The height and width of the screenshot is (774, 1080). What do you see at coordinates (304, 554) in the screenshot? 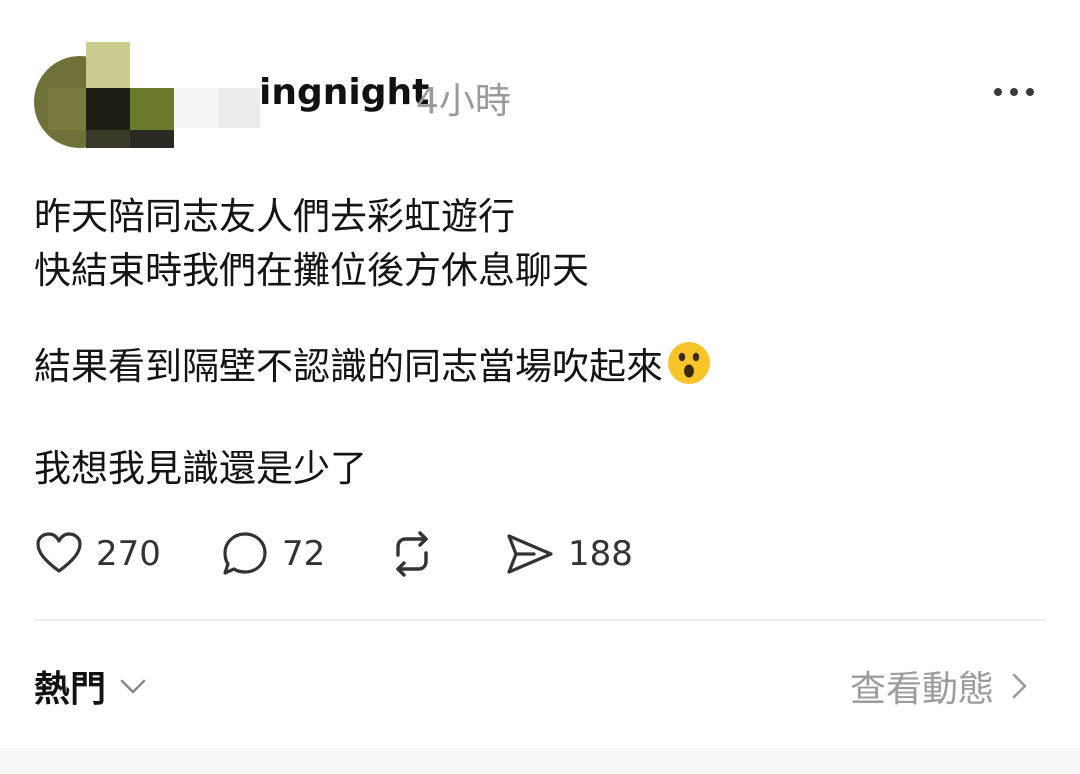
I see `comment-count: 72` at bounding box center [304, 554].